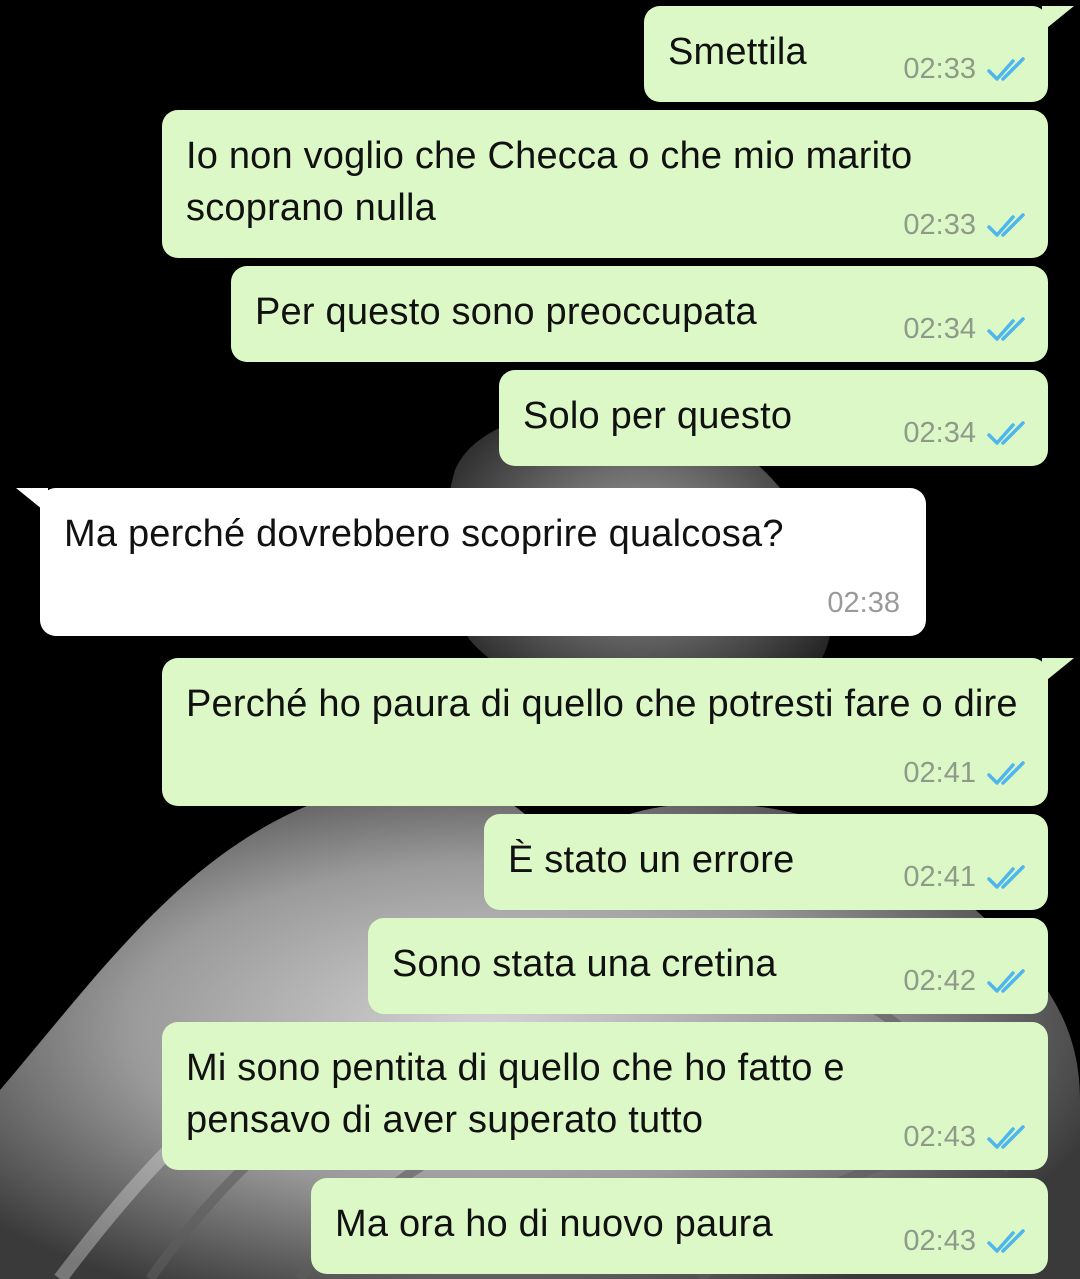  What do you see at coordinates (773, 418) in the screenshot?
I see `message-bubble-outgoing: Solo per questo 02:34` at bounding box center [773, 418].